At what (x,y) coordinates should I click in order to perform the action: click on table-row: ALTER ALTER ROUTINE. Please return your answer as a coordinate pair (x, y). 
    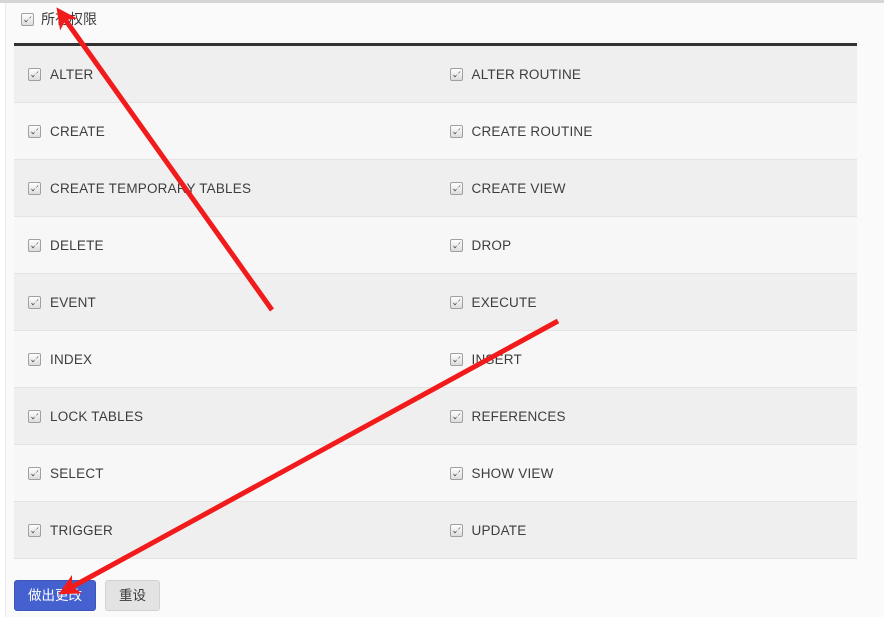
    Looking at the image, I should click on (435, 74).